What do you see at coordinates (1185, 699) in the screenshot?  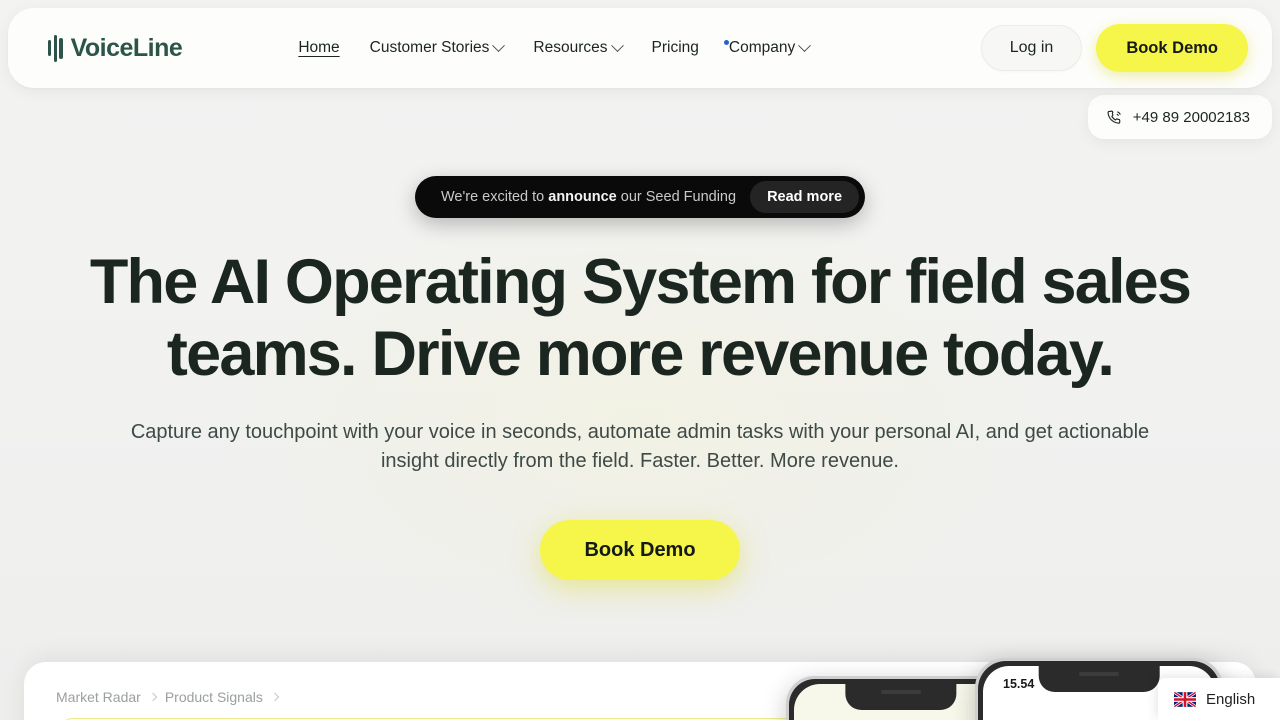 I see `uk-flag-icon` at bounding box center [1185, 699].